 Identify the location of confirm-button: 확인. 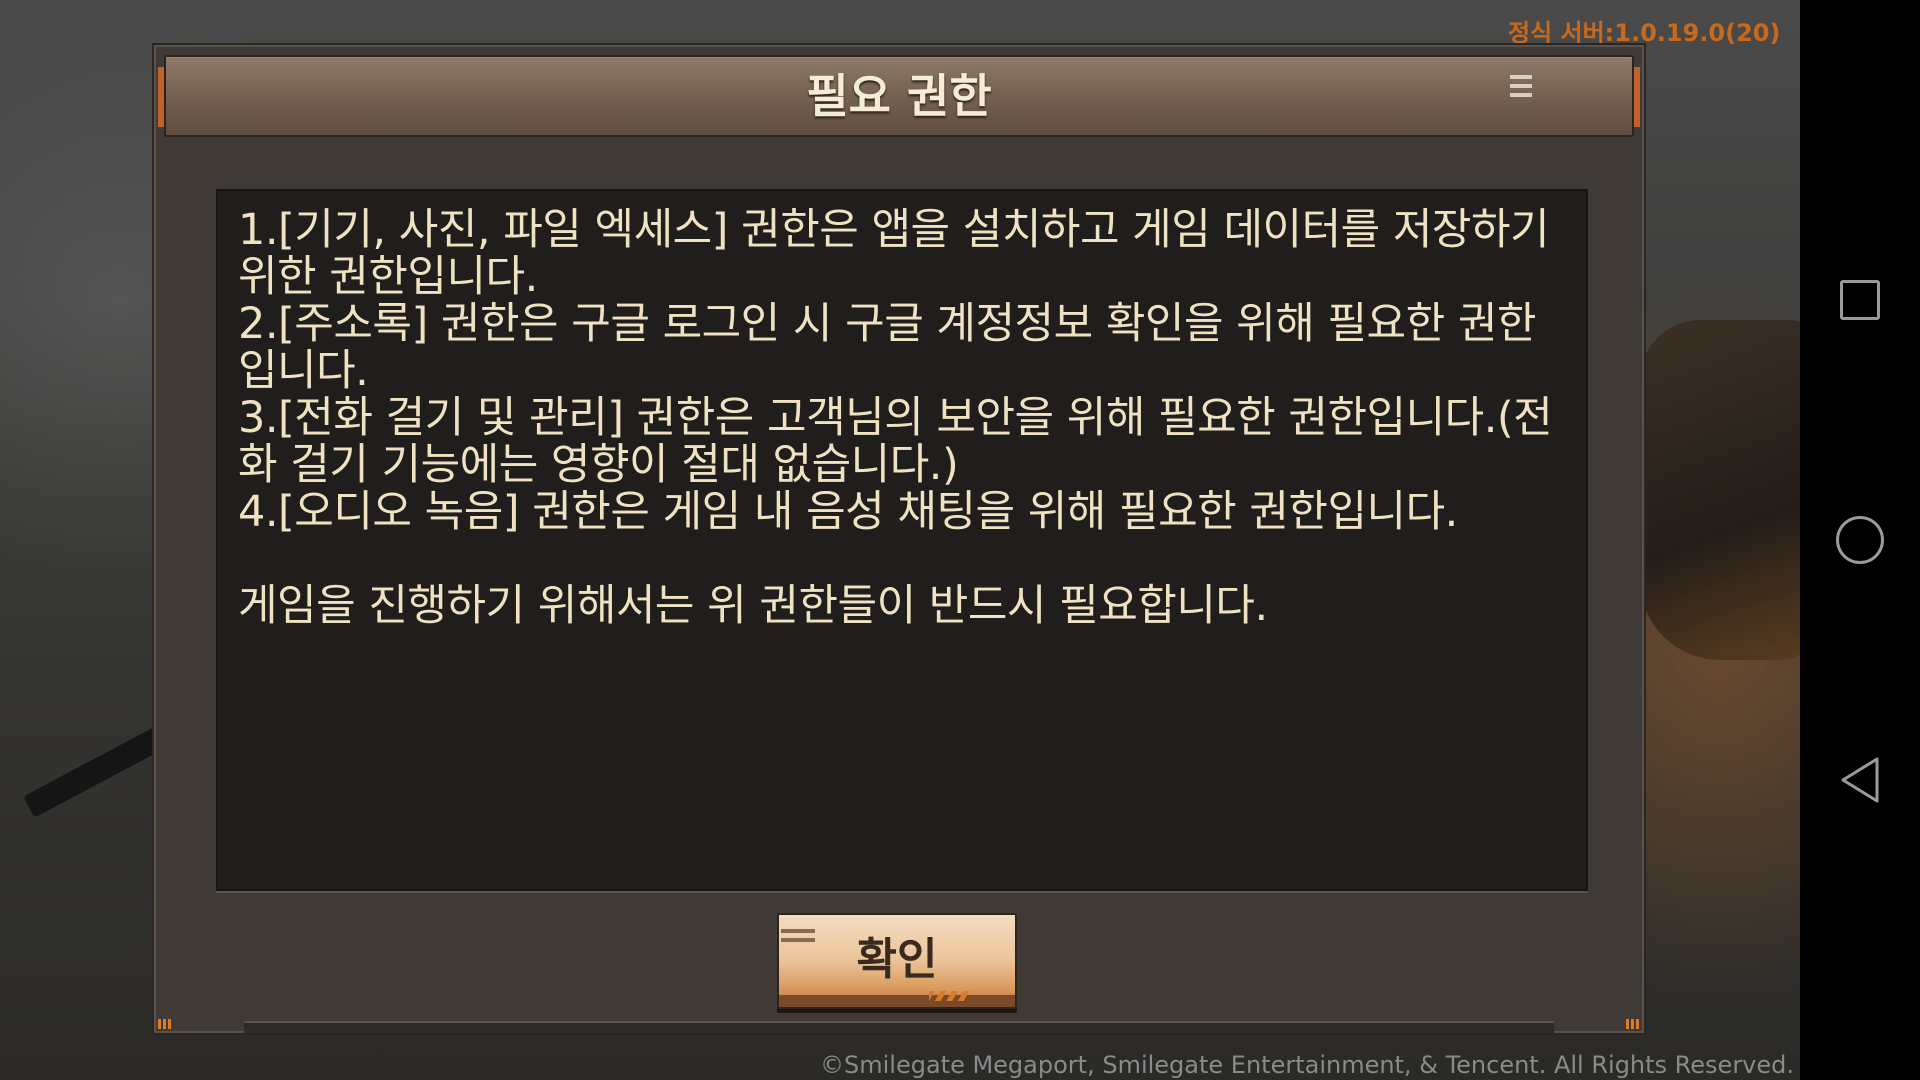
(897, 961).